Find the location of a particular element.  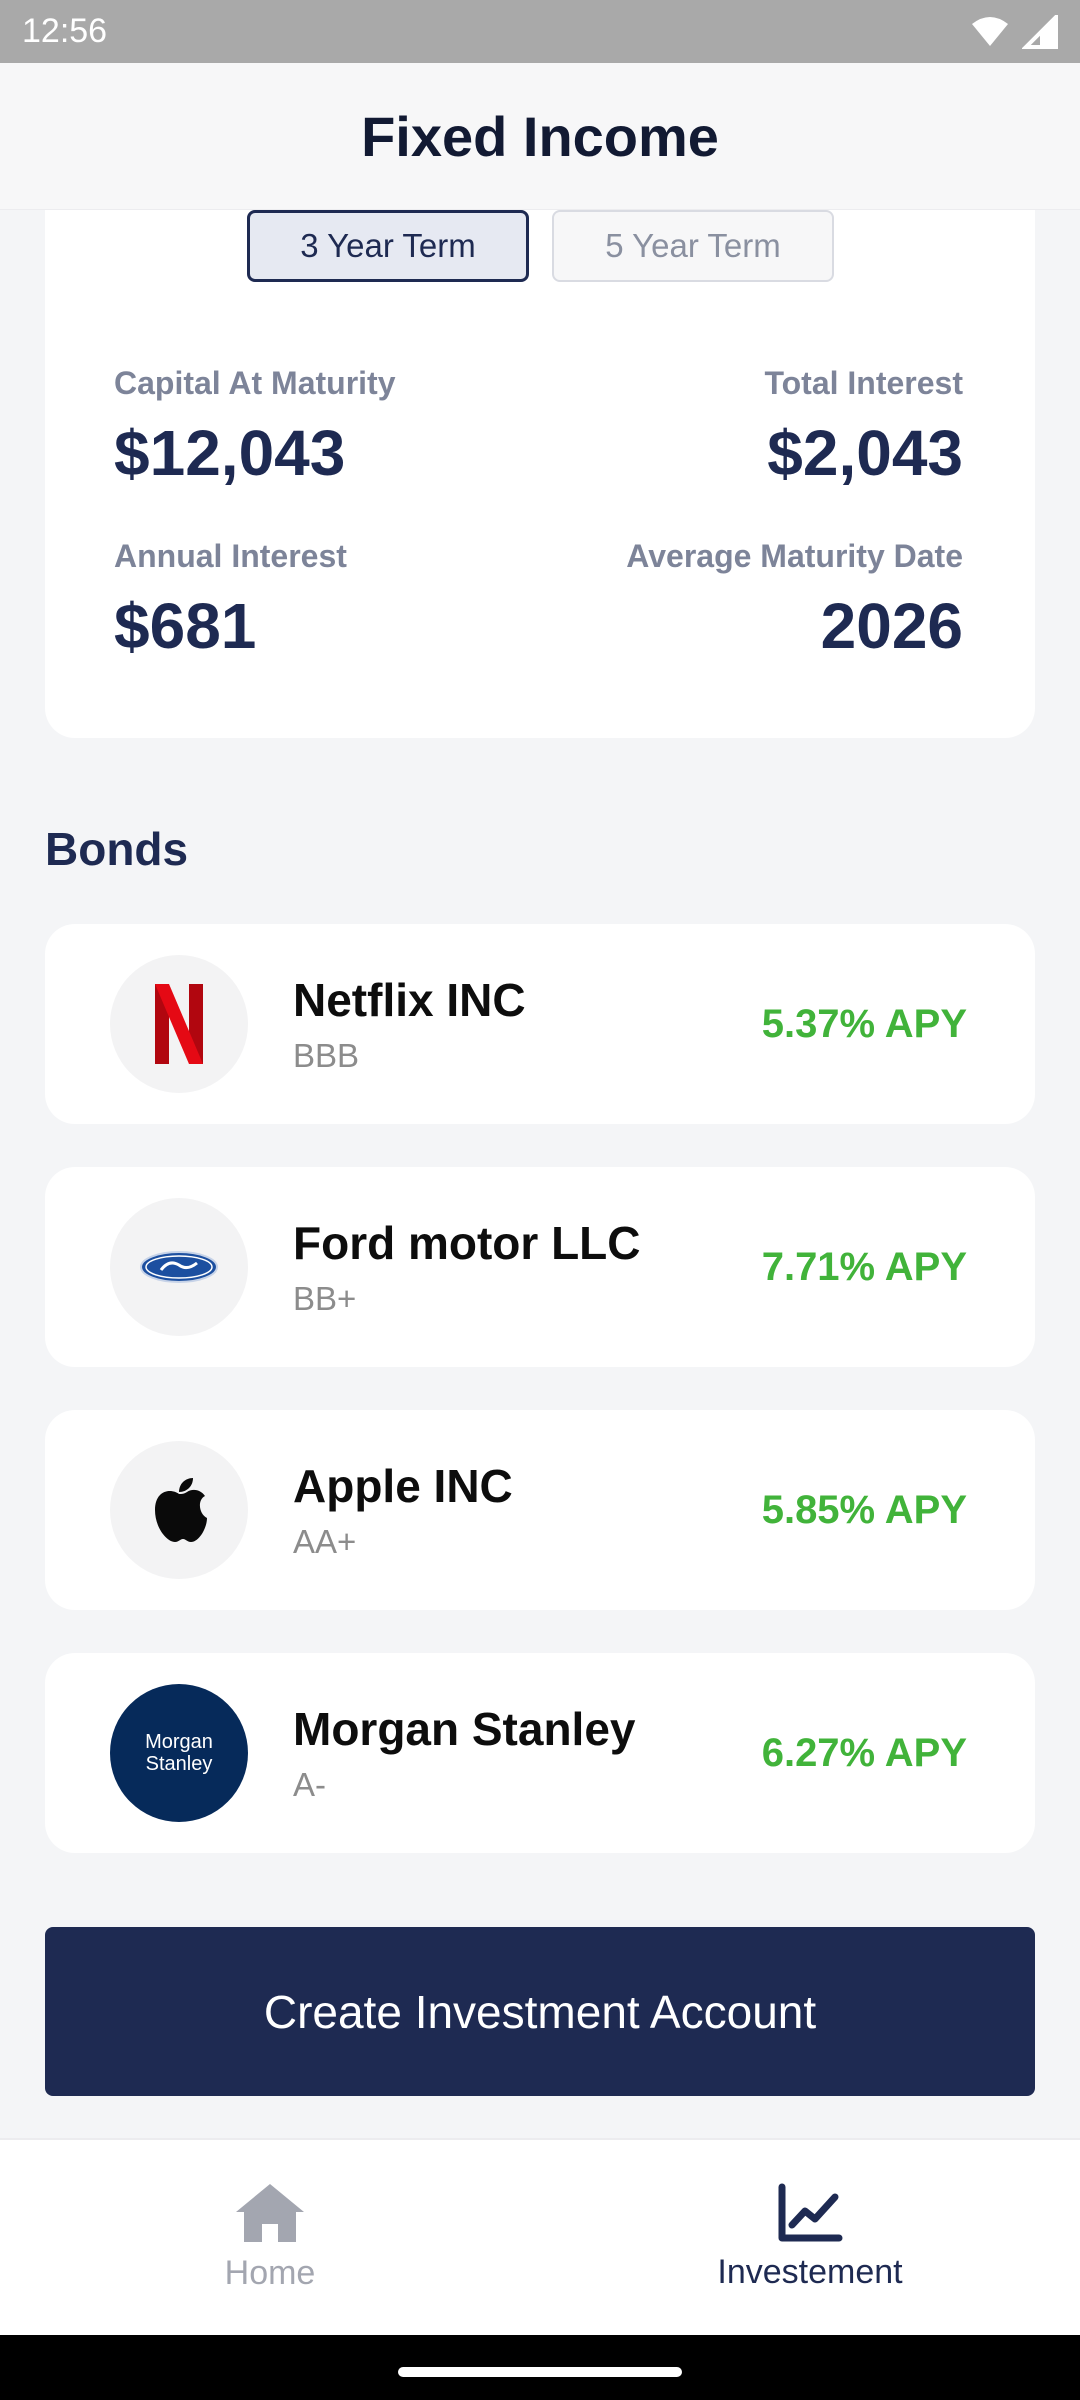

bond-card-ford: Ford motor LLC BB+ 7.71% APY is located at coordinates (540, 1267).